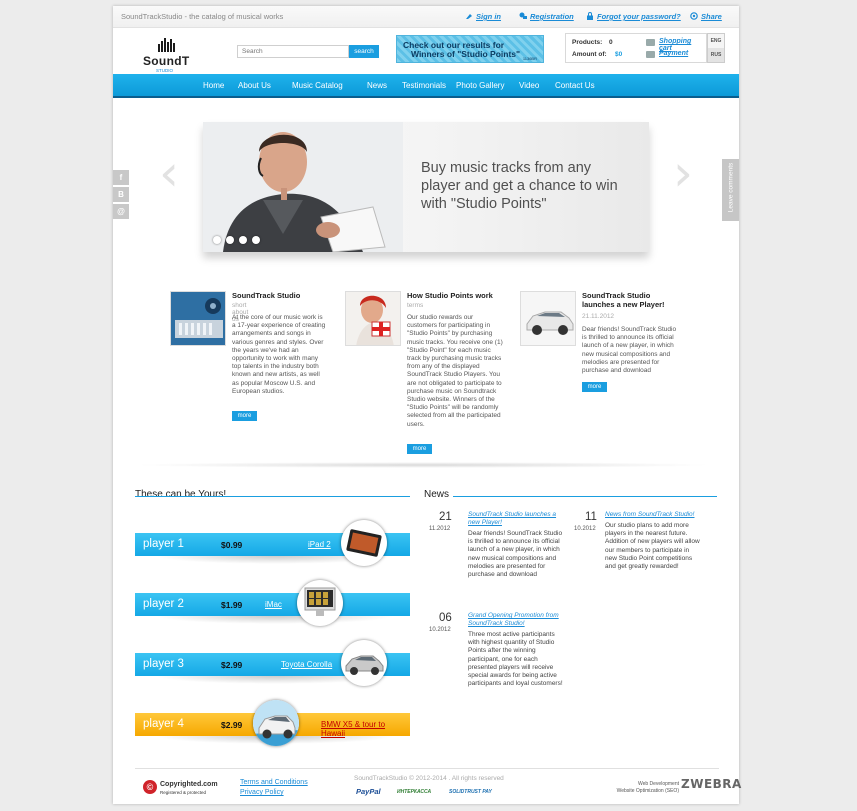 The width and height of the screenshot is (857, 811). What do you see at coordinates (650, 54) in the screenshot?
I see `payment-icon` at bounding box center [650, 54].